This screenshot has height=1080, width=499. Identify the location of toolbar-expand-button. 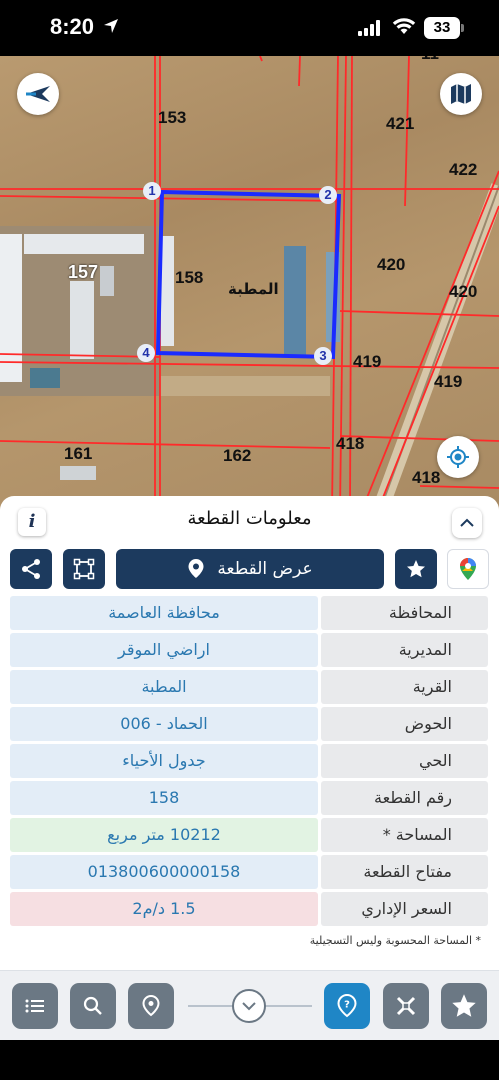
(249, 1006).